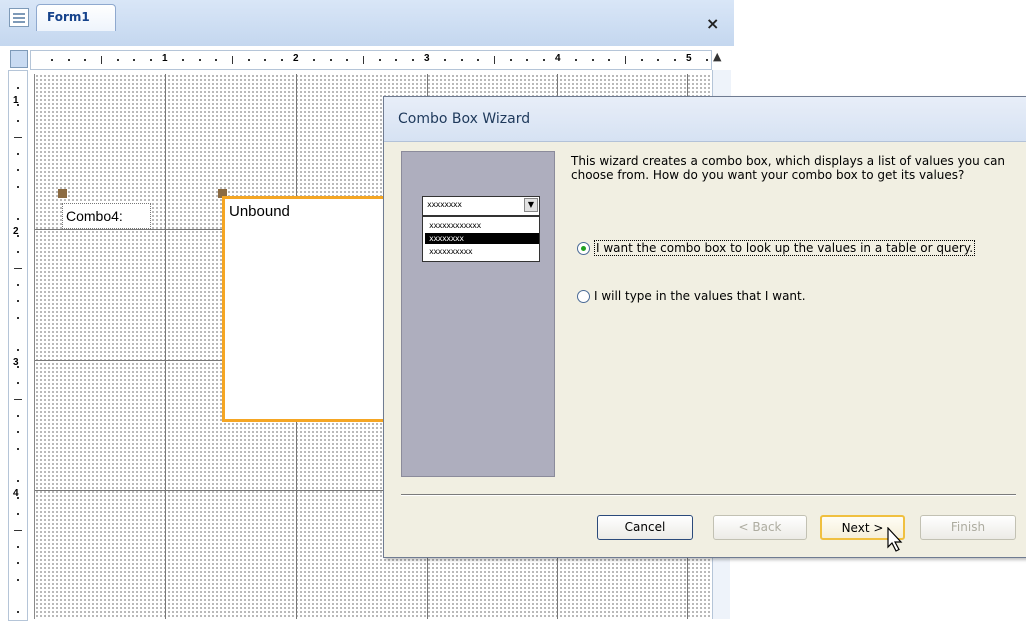 This screenshot has width=1026, height=621. What do you see at coordinates (19, 59) in the screenshot?
I see `form-selector-box` at bounding box center [19, 59].